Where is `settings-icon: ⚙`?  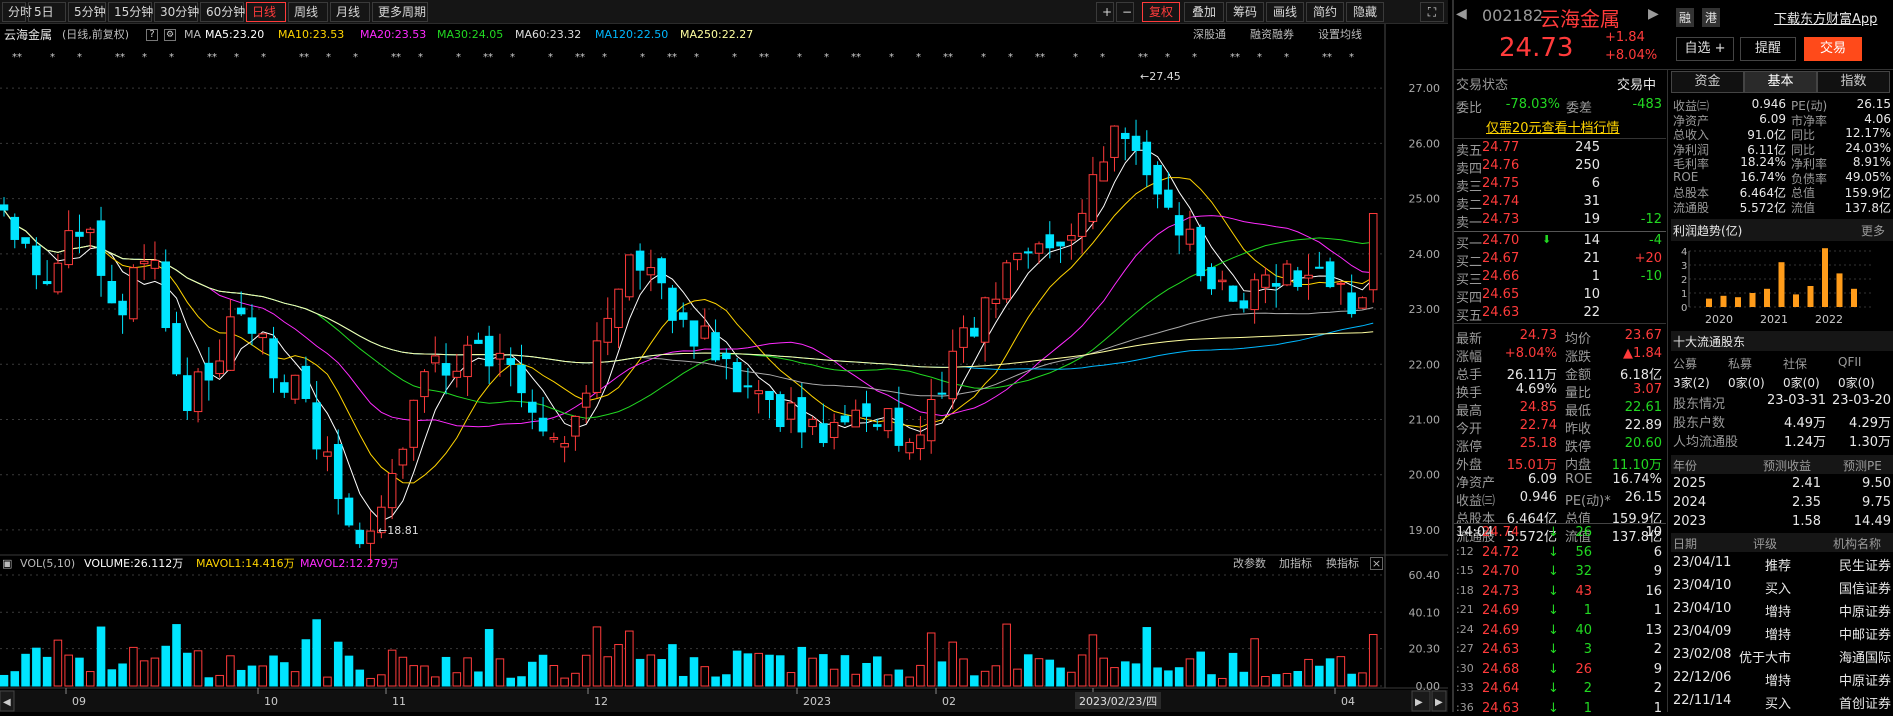 settings-icon: ⚙ is located at coordinates (170, 35).